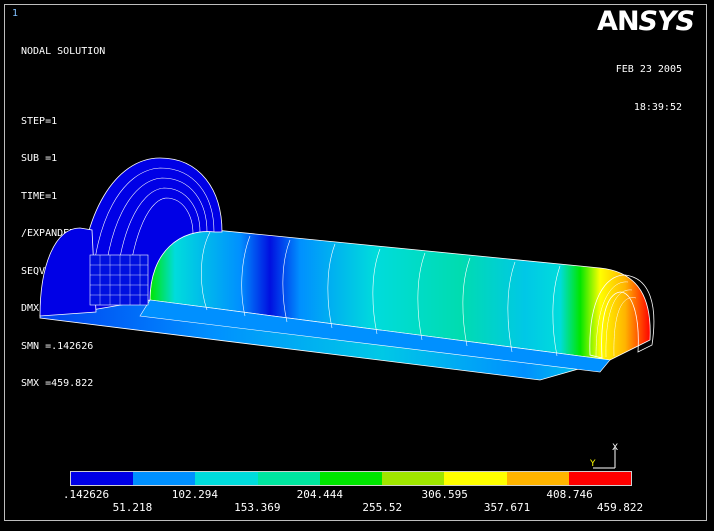 The height and width of the screenshot is (531, 714). I want to click on triad-axes: X Y, so click(603, 456).